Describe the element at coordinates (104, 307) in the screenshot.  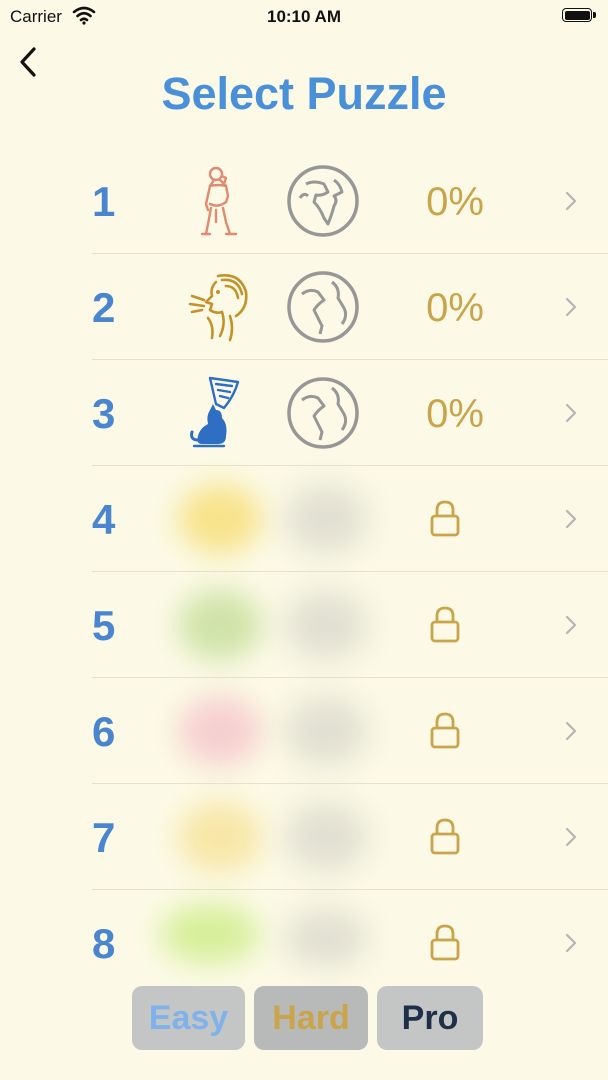
I see `puzzle-number: 2` at that location.